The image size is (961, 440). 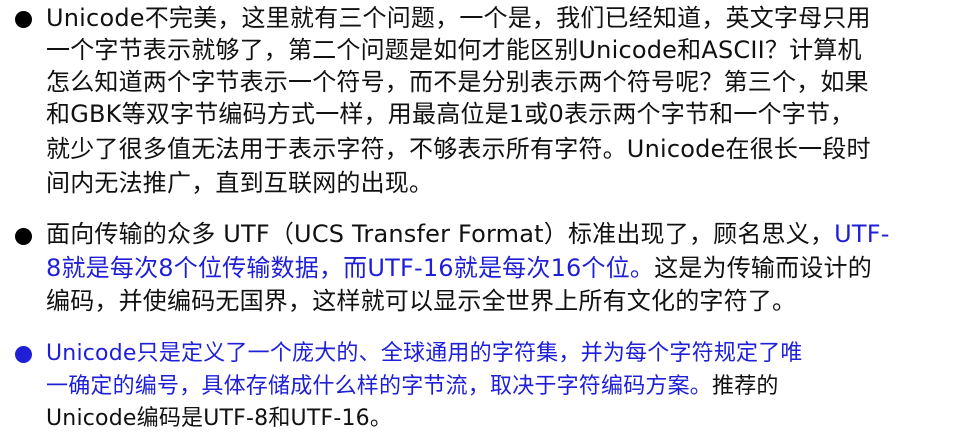 What do you see at coordinates (240, 183) in the screenshot?
I see `text-line: 间内无法推广，直到互联网的出现。` at bounding box center [240, 183].